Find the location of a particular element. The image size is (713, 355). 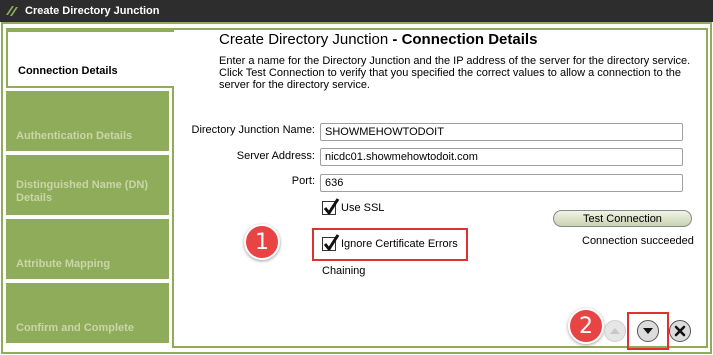

tab-dn-details: Distinguished Name (DN) Details is located at coordinates (87, 185).